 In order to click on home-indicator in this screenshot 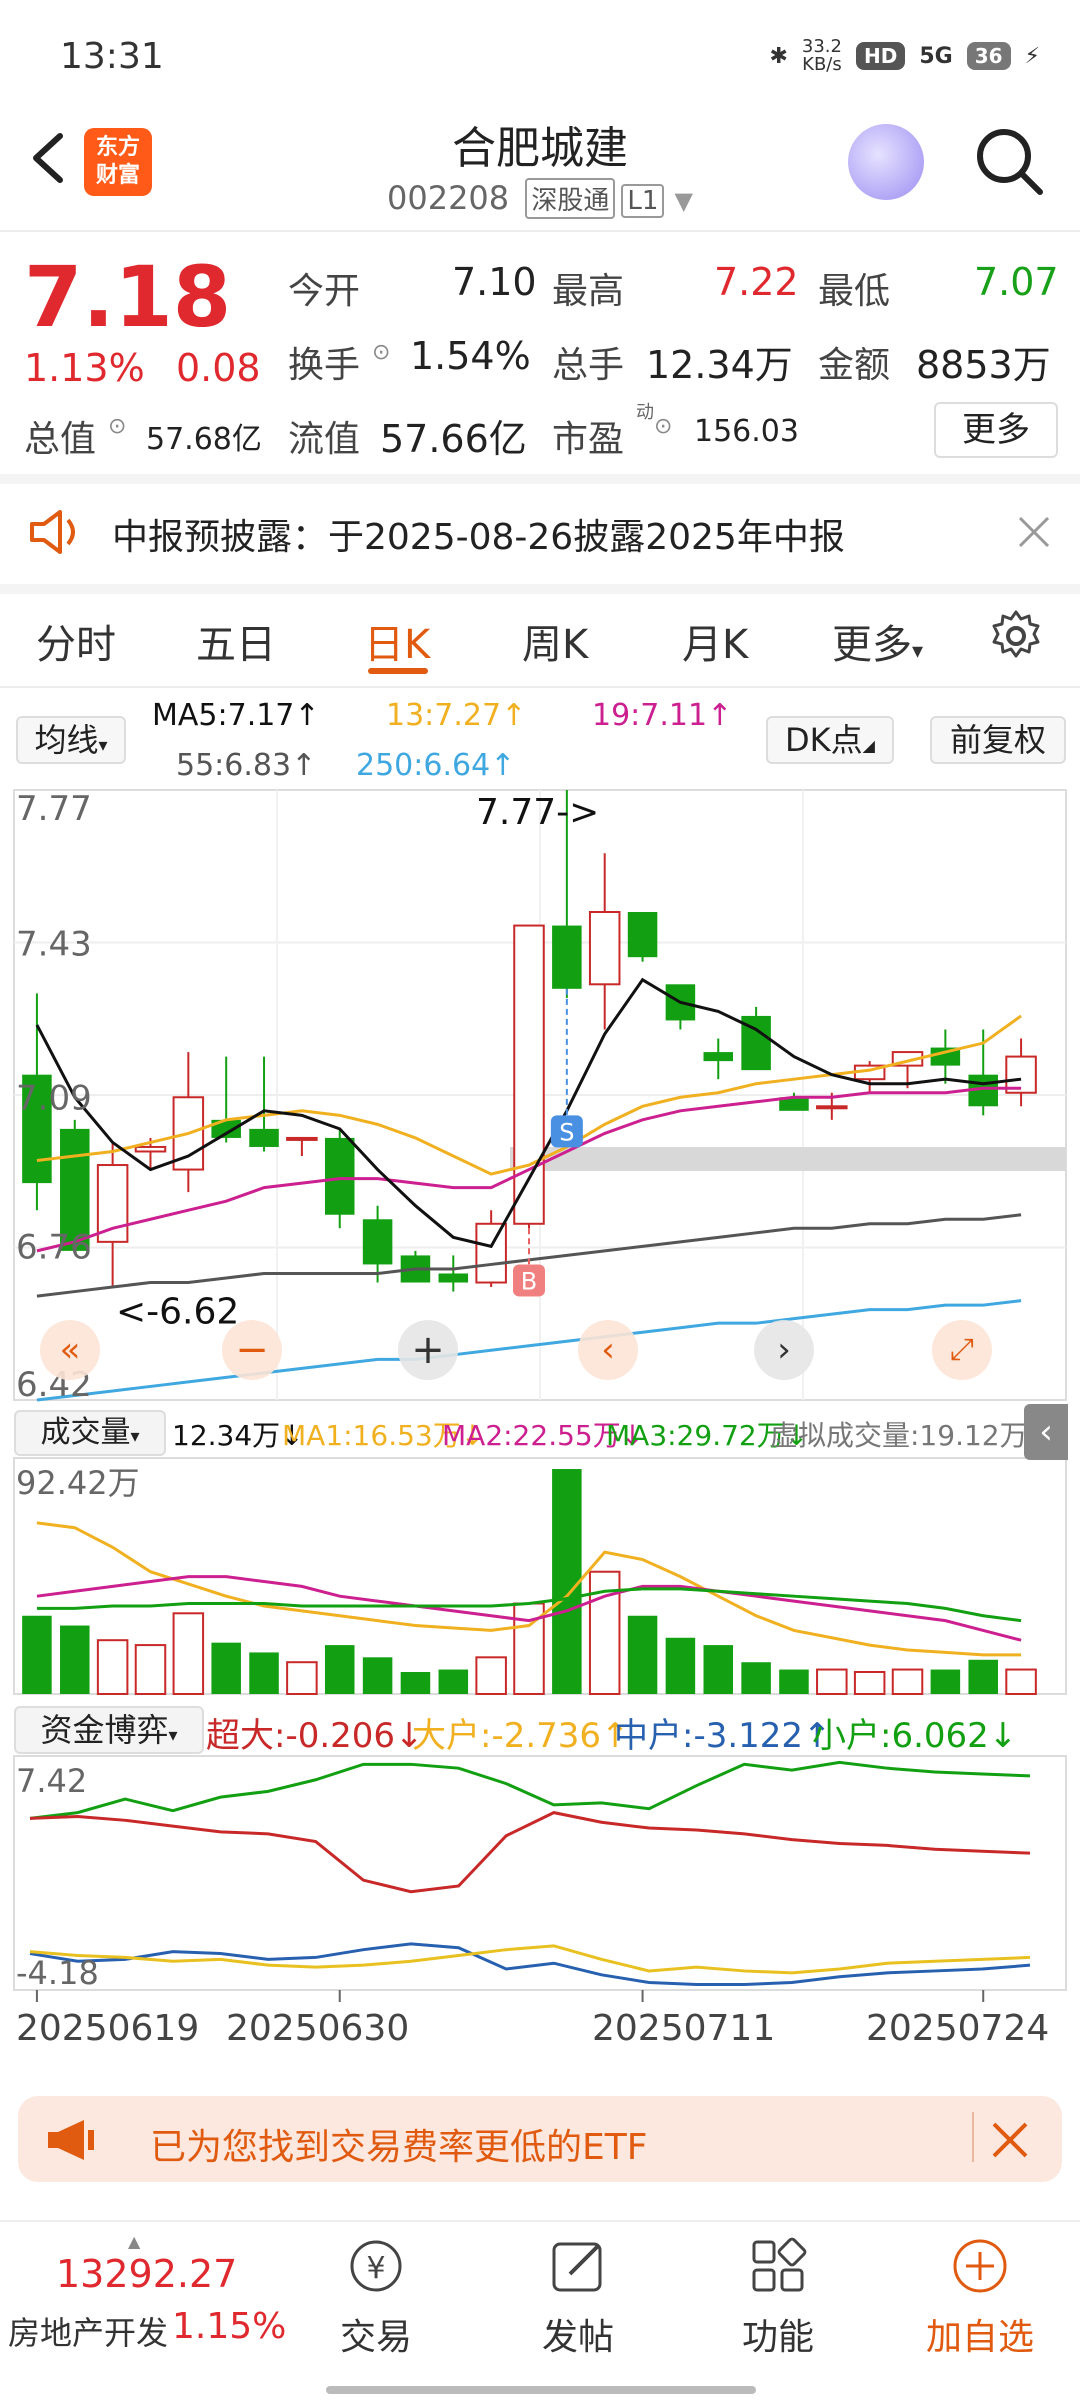, I will do `click(541, 2390)`.